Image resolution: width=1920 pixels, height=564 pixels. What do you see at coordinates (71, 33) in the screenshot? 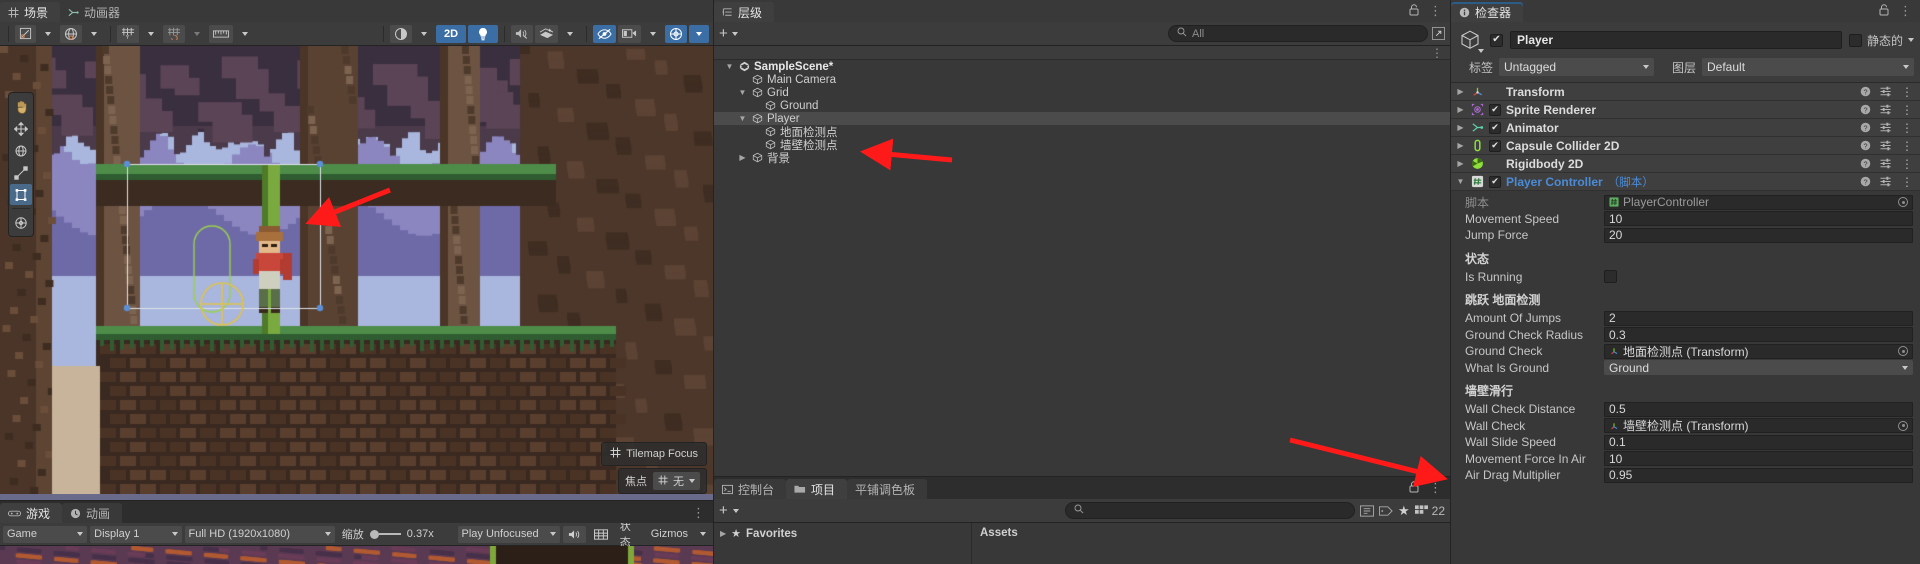
I see `global-local-button` at bounding box center [71, 33].